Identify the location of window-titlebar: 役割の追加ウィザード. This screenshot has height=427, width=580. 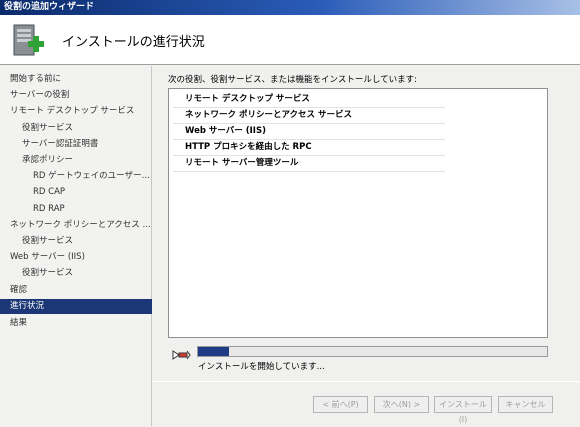
(290, 7).